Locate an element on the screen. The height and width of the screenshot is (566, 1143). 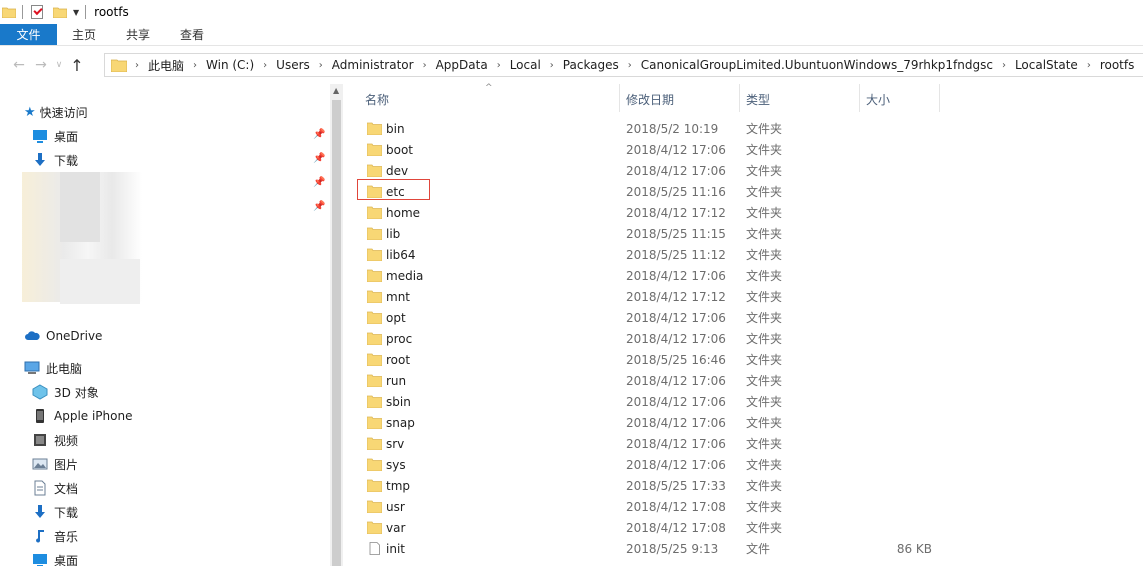
file-name-cell: usr is located at coordinates (386, 506).